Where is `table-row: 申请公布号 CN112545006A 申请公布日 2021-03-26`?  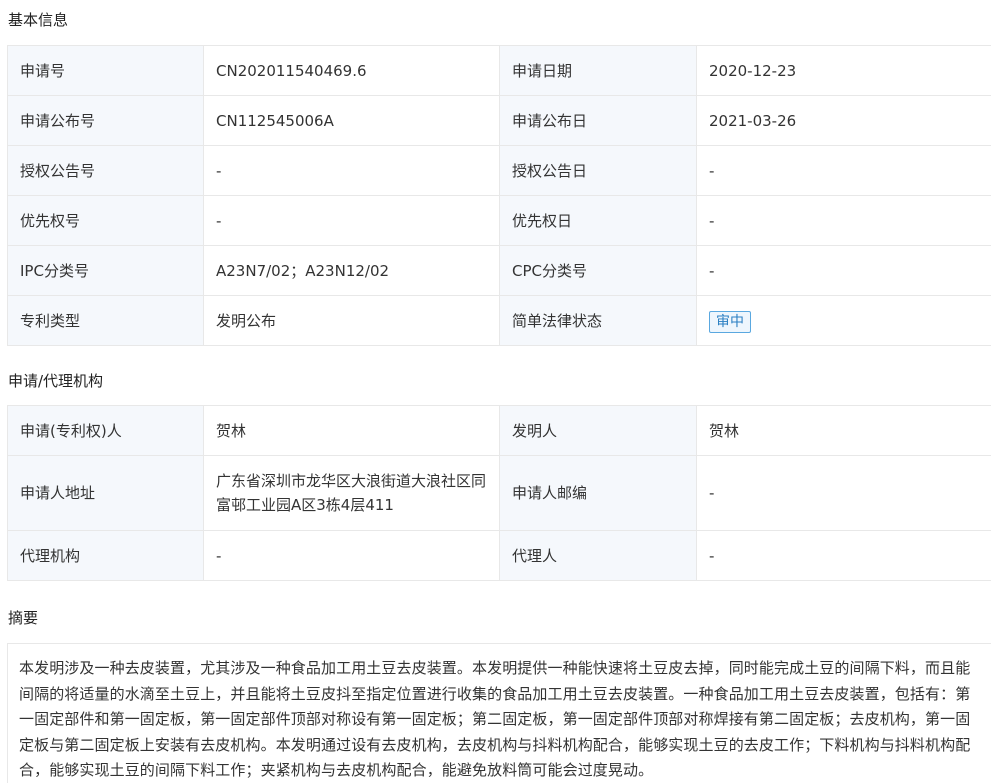 table-row: 申请公布号 CN112545006A 申请公布日 2021-03-26 is located at coordinates (499, 120).